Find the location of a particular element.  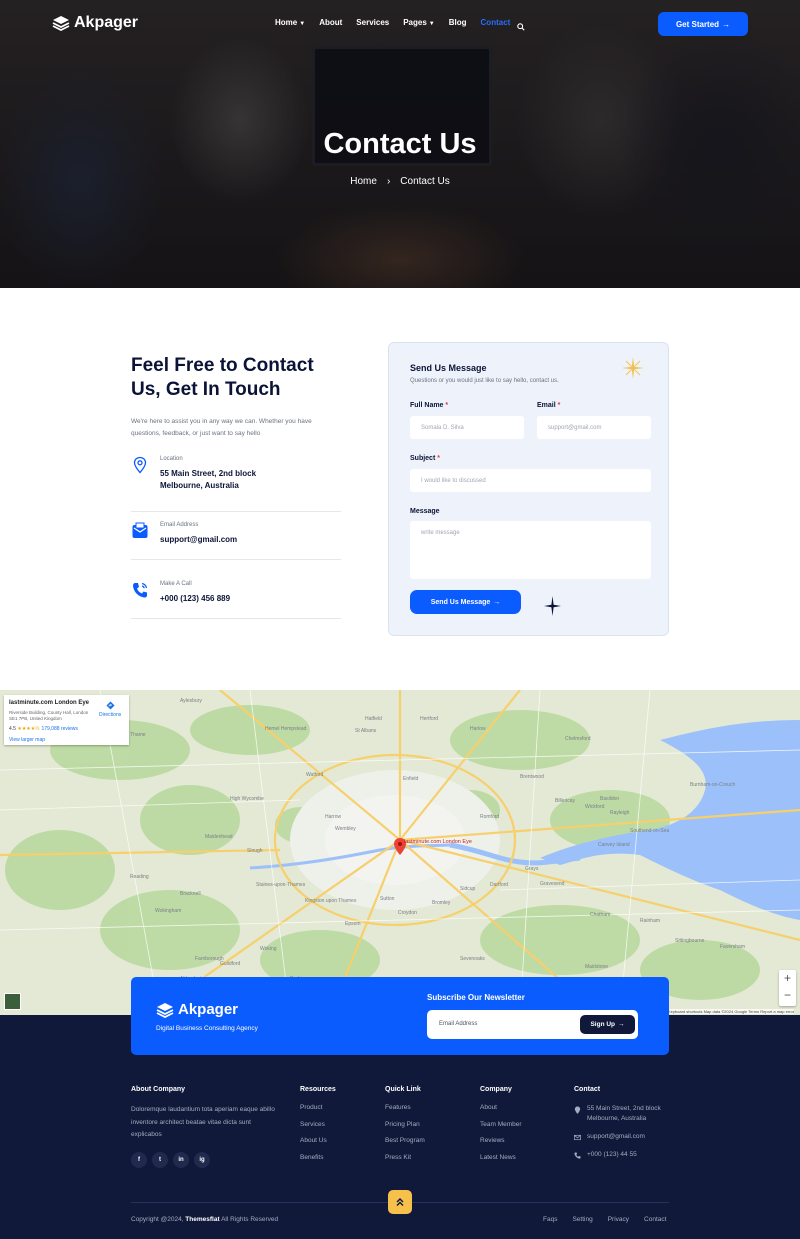

svg-text: Harrow is located at coordinates (333, 817).